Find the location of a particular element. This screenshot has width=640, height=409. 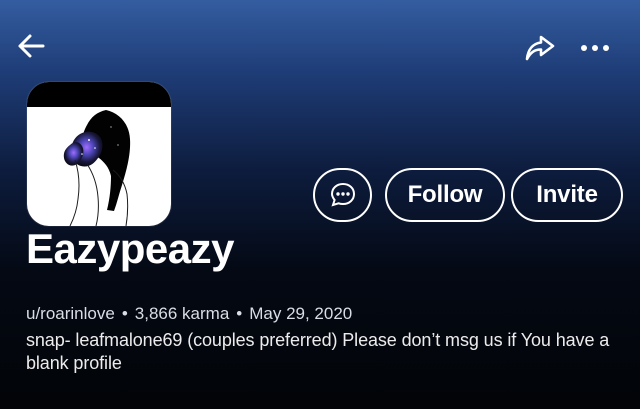

display-name: Eazypeazy is located at coordinates (130, 248).